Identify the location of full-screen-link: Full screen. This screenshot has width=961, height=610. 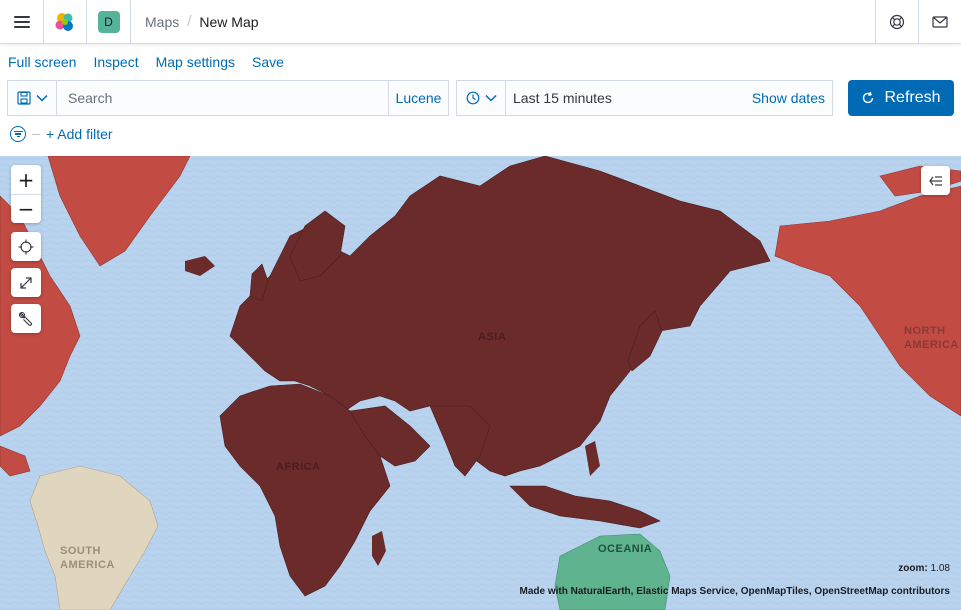
(42, 62).